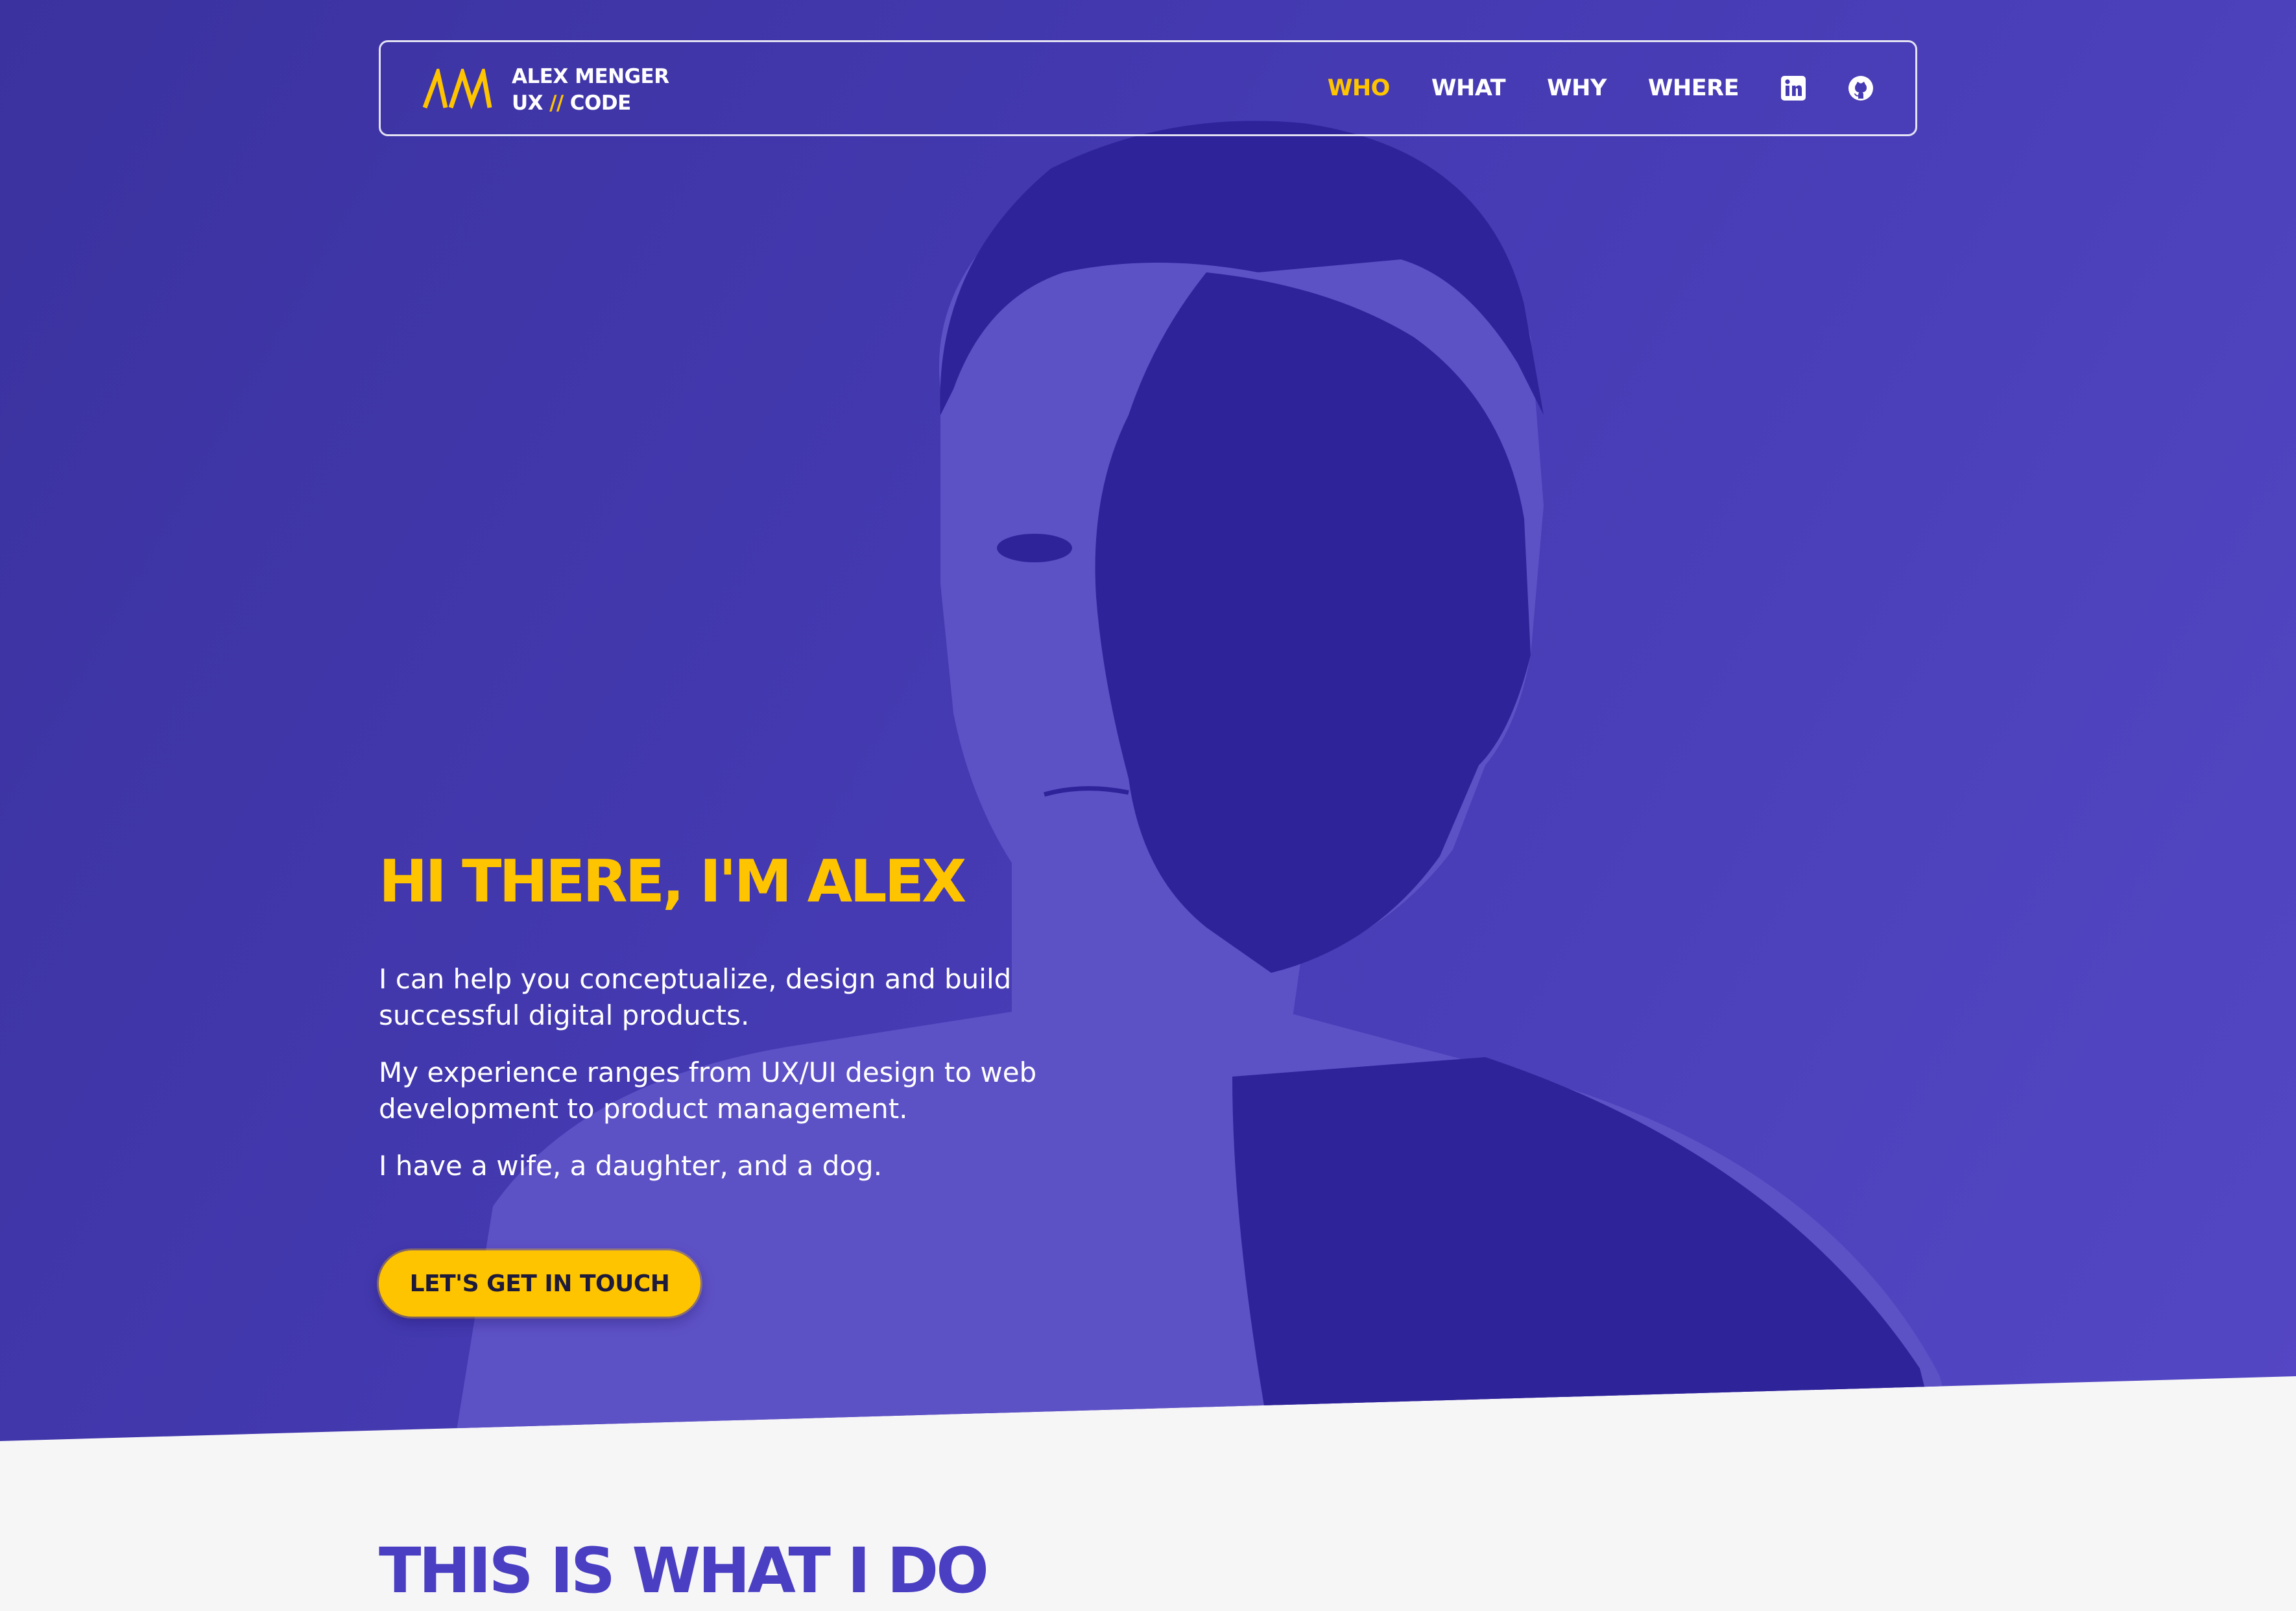 The width and height of the screenshot is (2296, 1611). I want to click on am-logo-icon, so click(457, 89).